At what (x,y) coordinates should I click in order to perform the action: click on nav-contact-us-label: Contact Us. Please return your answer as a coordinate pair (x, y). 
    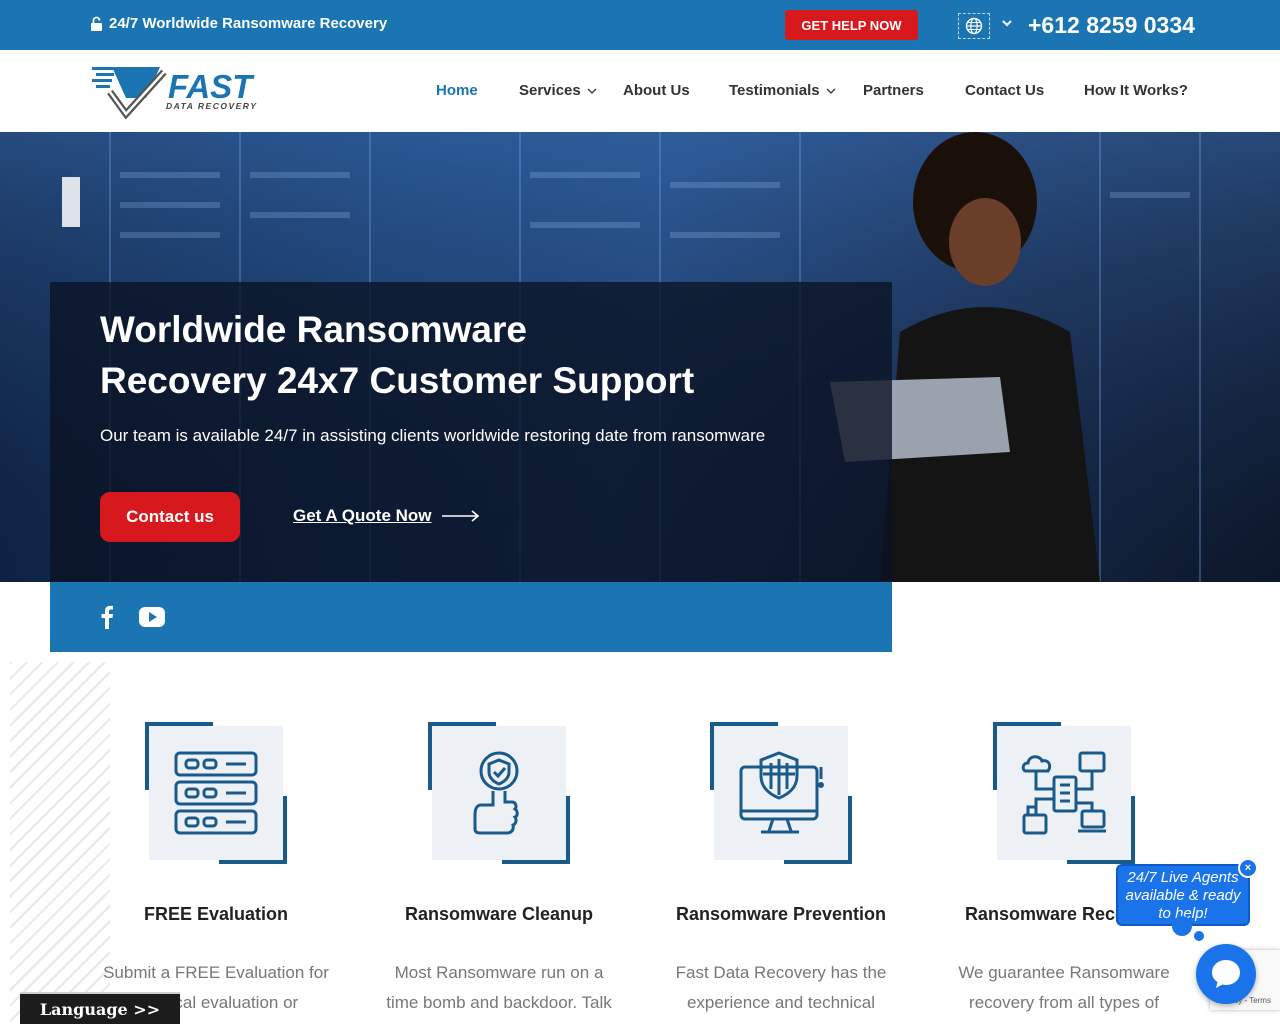
    Looking at the image, I should click on (1005, 90).